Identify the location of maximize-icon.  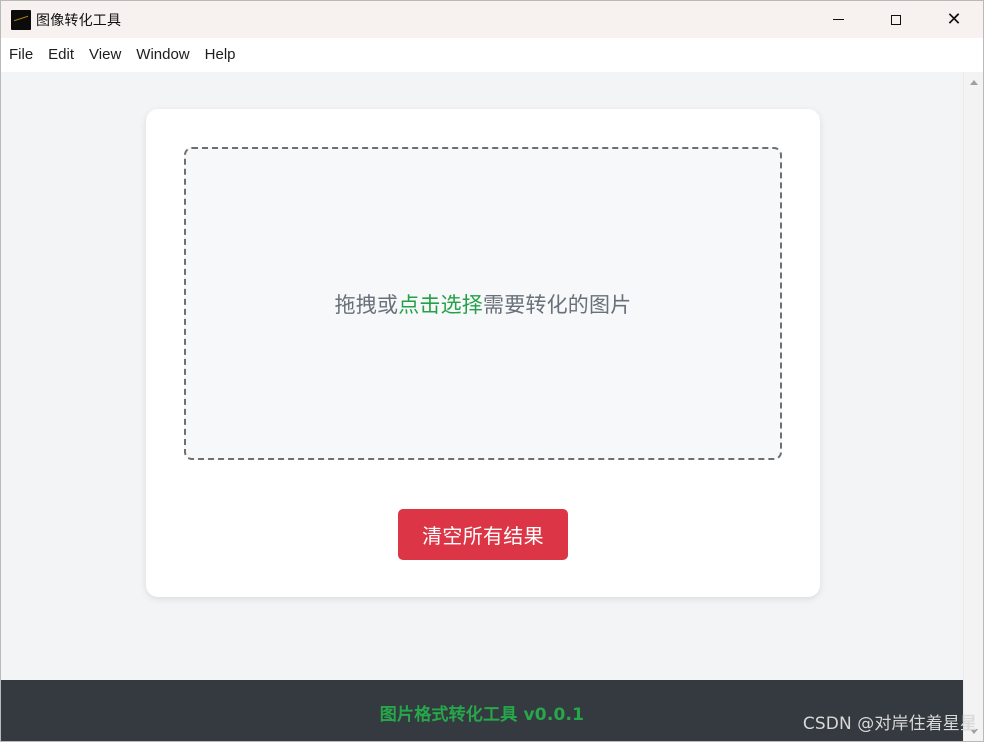
(896, 19).